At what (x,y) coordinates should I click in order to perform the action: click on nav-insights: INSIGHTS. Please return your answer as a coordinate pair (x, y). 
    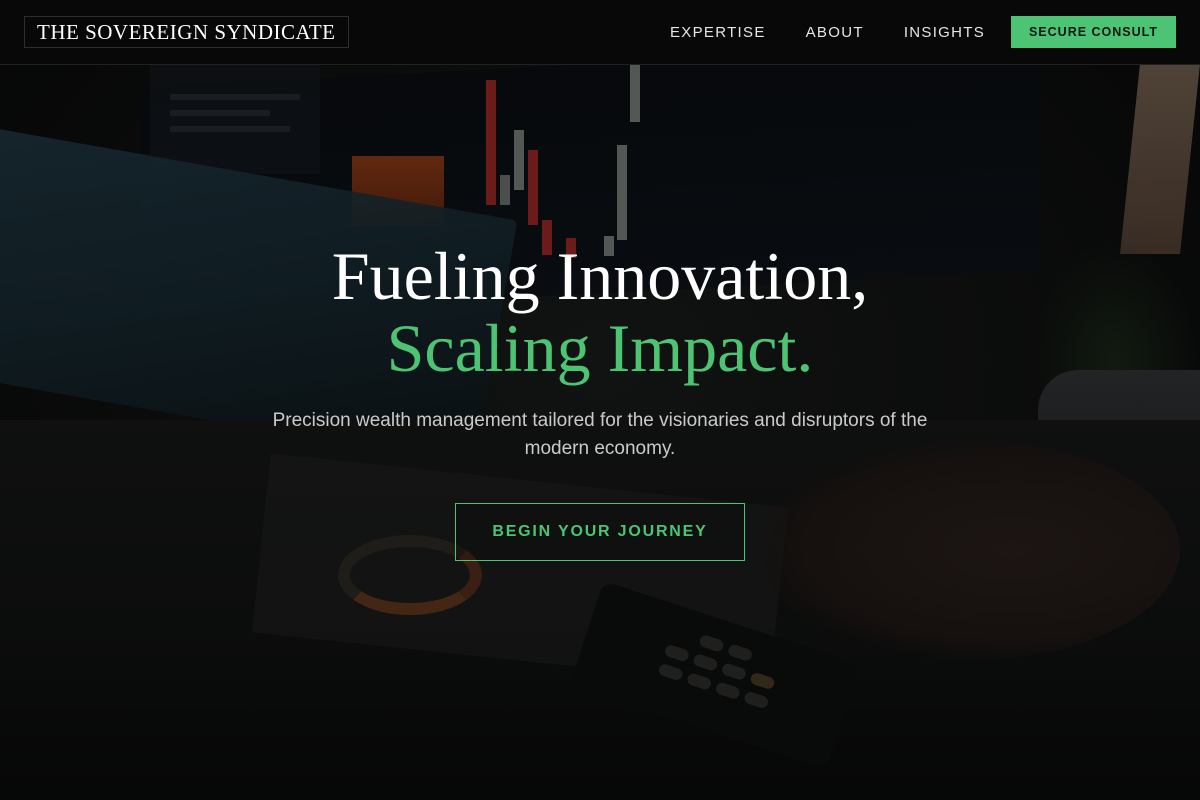
    Looking at the image, I should click on (944, 32).